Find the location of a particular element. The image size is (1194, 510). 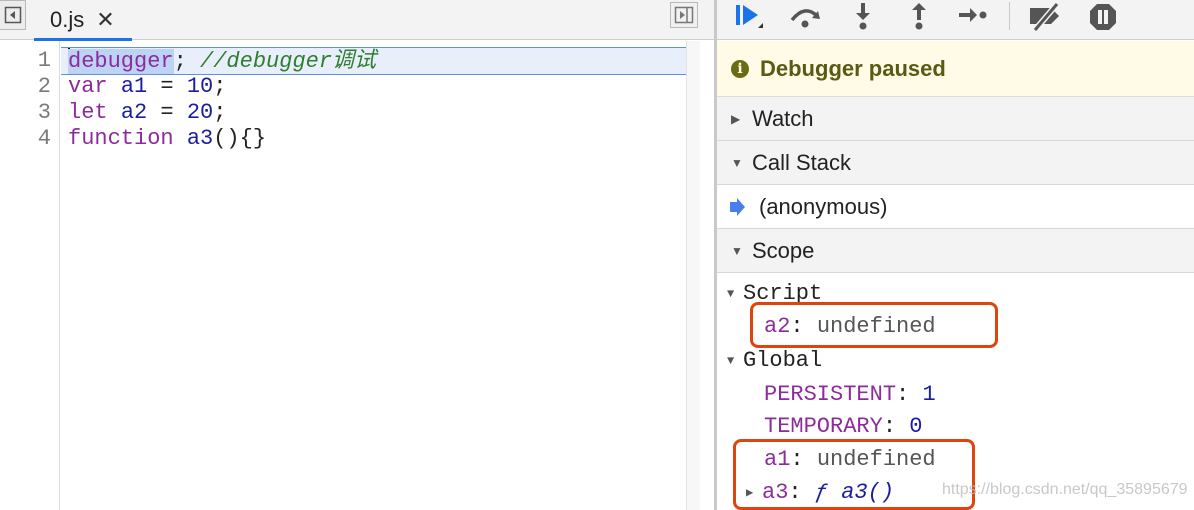

toolbar-separator is located at coordinates (1009, 16).